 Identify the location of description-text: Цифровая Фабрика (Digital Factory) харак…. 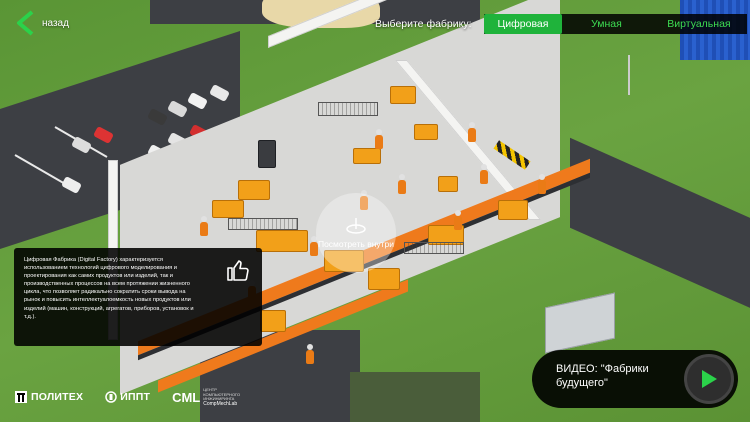
(109, 288).